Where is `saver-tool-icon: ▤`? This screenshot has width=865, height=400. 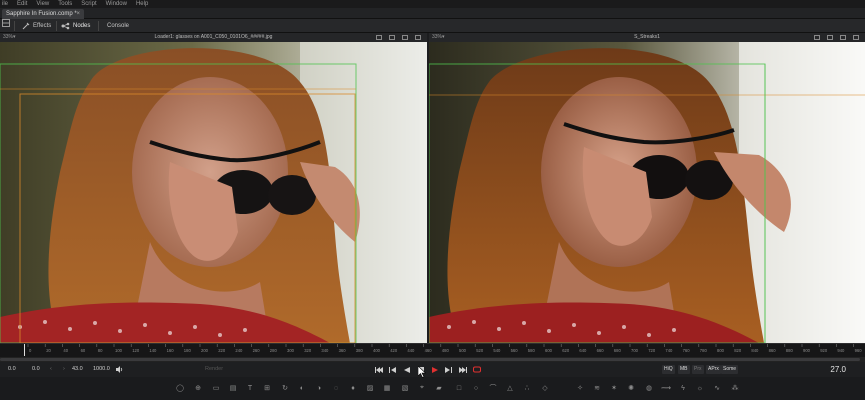
saver-tool-icon: ▤ is located at coordinates (233, 388).